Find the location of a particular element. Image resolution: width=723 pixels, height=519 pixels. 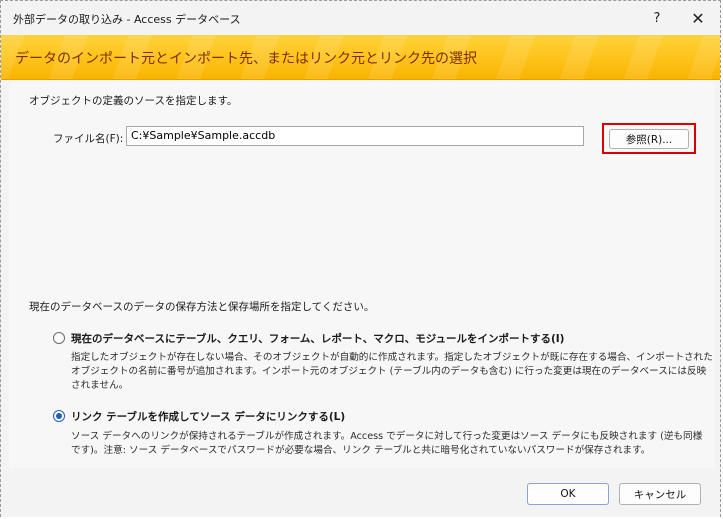

file-name-input: C:¥Sample¥Sample.accdb is located at coordinates (355, 136).